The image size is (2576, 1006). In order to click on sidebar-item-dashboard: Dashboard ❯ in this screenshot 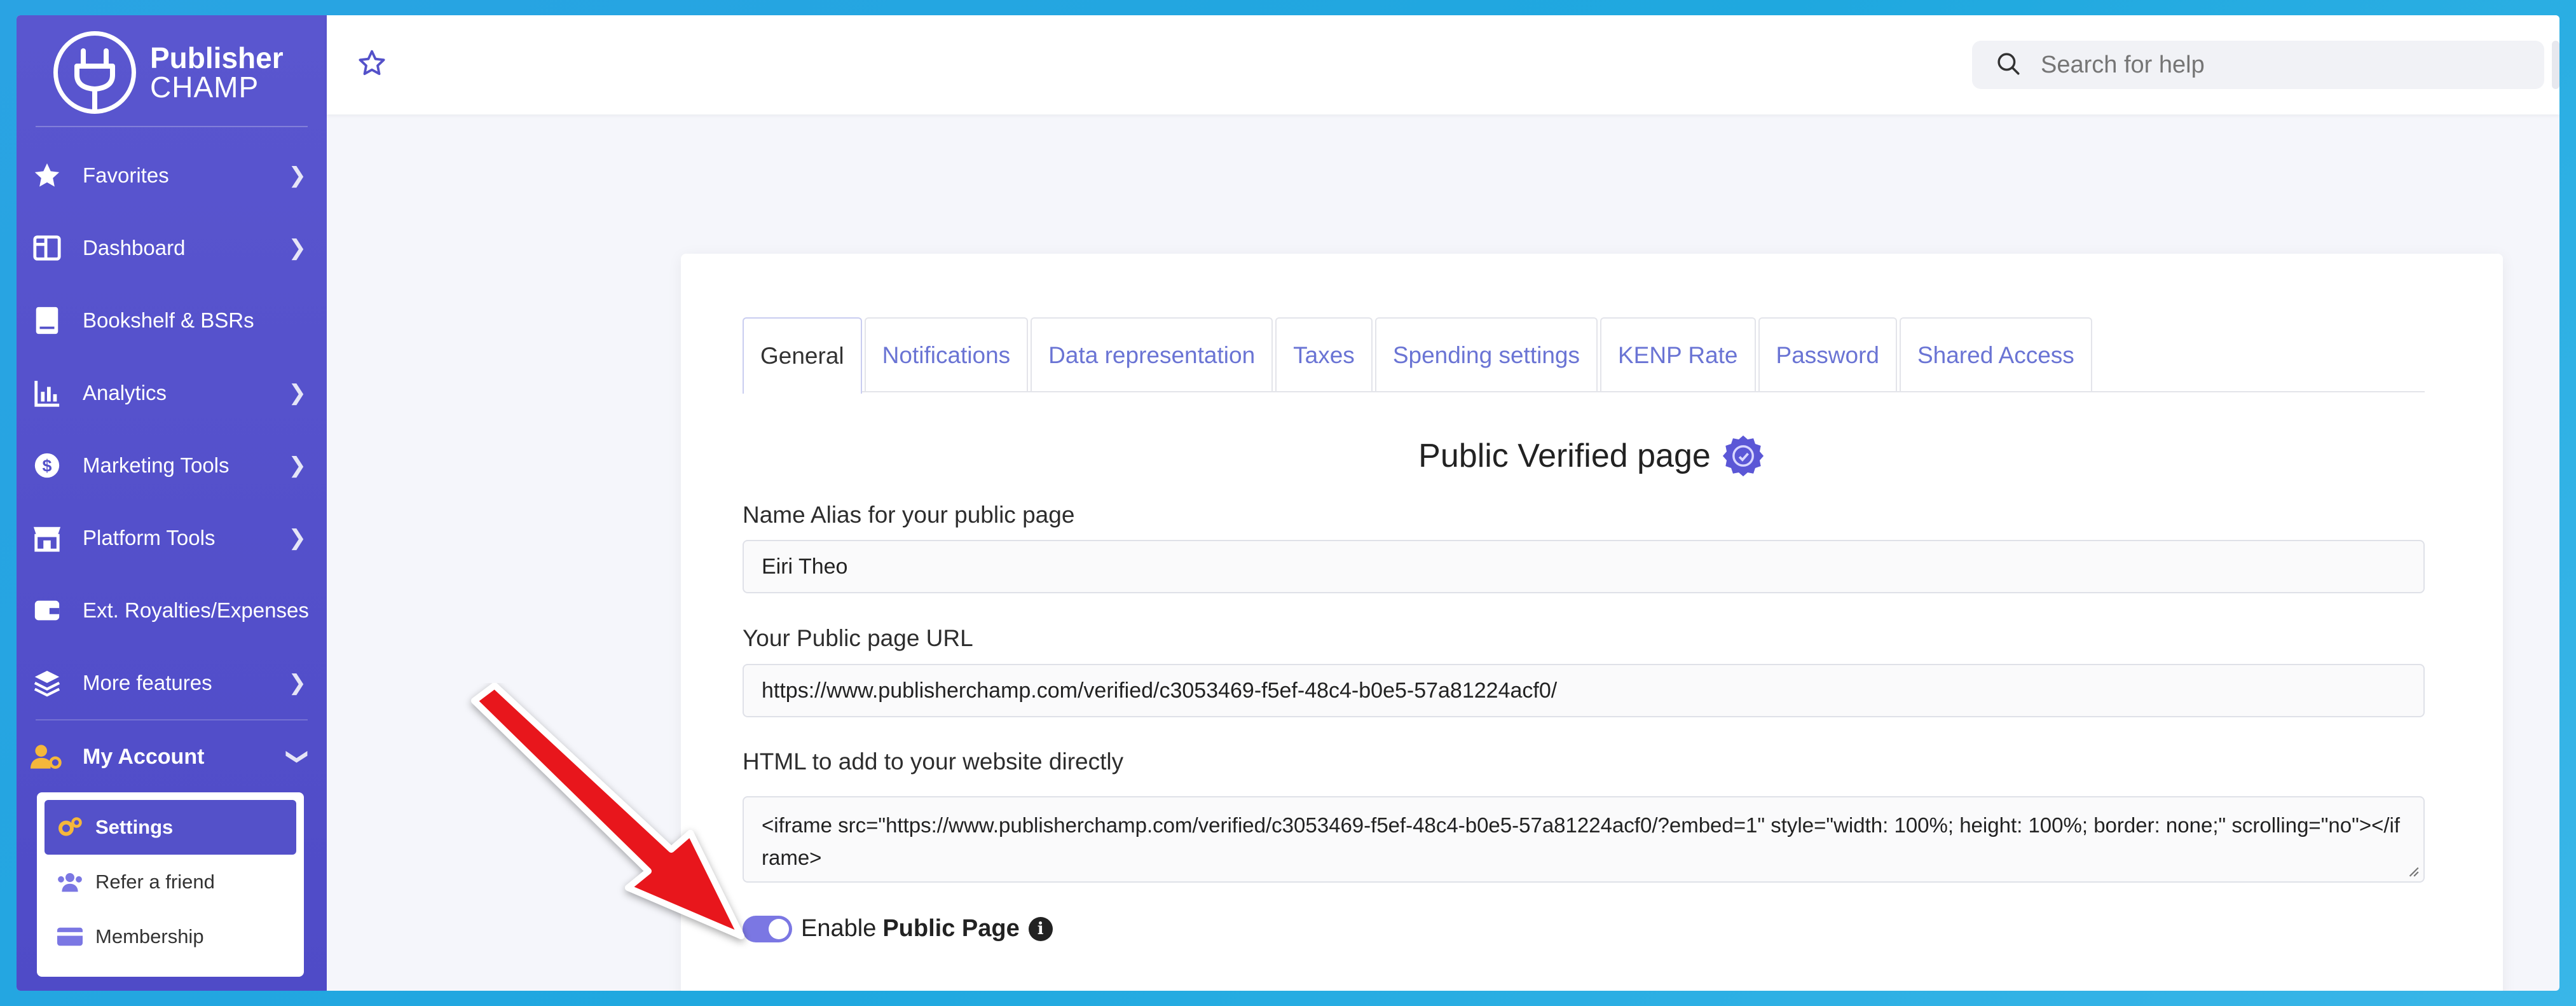, I will do `click(172, 248)`.